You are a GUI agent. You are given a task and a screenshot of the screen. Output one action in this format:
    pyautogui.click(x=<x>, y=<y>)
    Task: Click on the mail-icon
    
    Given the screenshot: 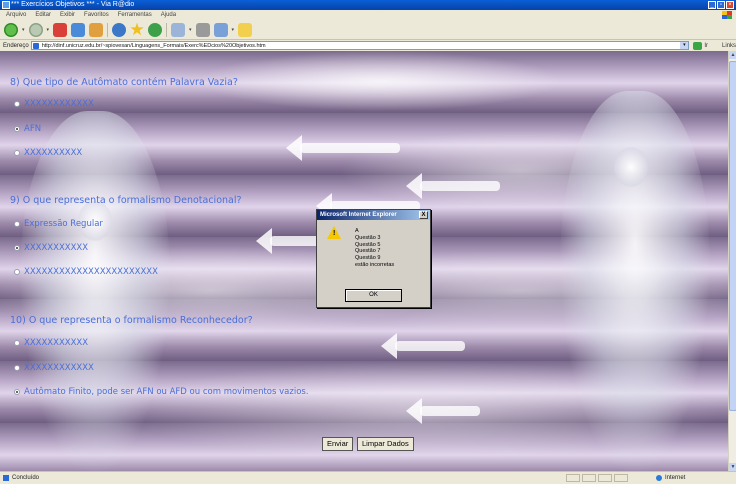 What is the action you would take?
    pyautogui.click(x=178, y=29)
    